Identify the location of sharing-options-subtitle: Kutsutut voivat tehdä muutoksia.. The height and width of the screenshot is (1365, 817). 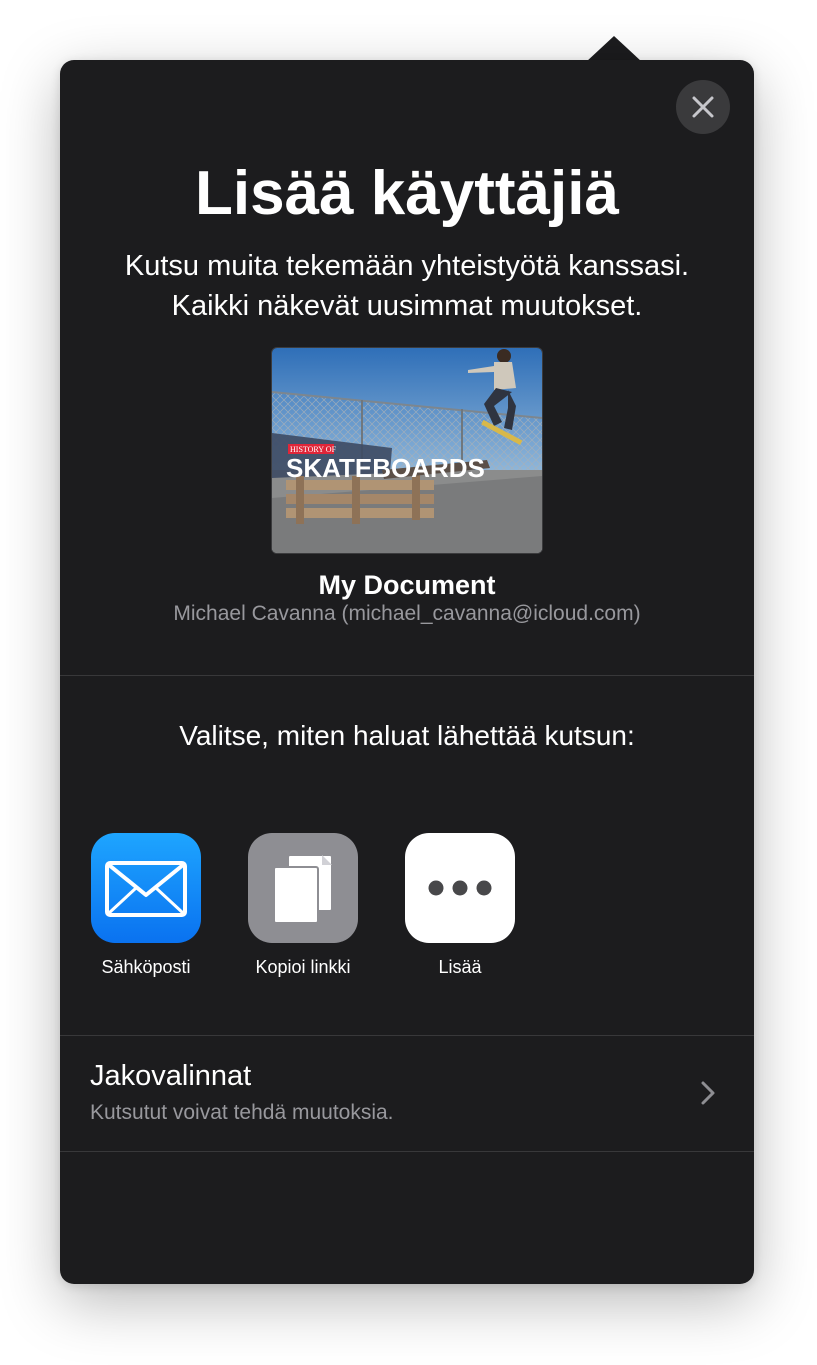
(242, 1112).